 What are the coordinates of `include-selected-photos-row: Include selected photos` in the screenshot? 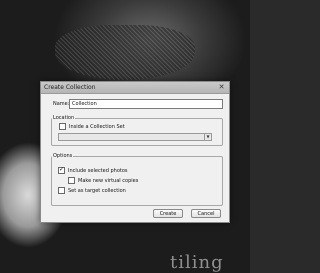 It's located at (93, 170).